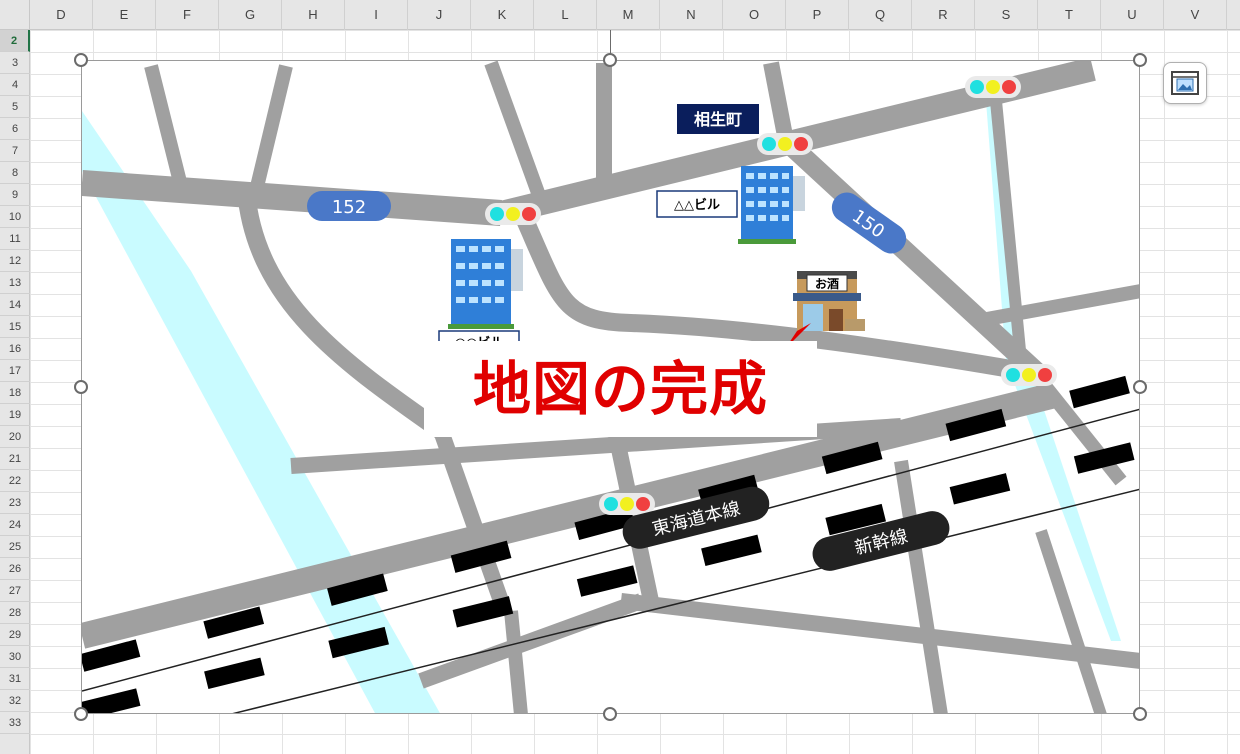 Image resolution: width=1240 pixels, height=754 pixels. I want to click on row-header-4: 4, so click(15, 85).